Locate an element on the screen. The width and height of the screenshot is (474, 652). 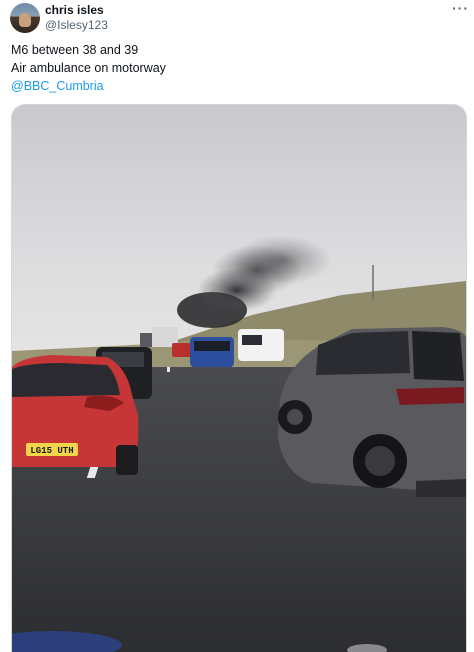
author-handle: @Islesy123 is located at coordinates (76, 25).